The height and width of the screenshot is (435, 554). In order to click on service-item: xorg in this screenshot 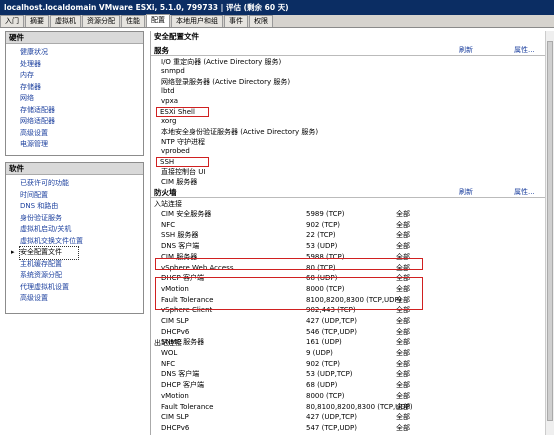, I will do `click(168, 121)`.